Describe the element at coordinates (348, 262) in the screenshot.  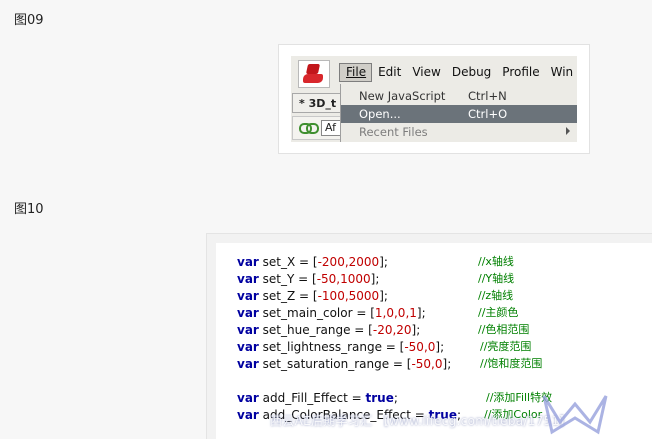
I see `code-value: -200,2000` at that location.